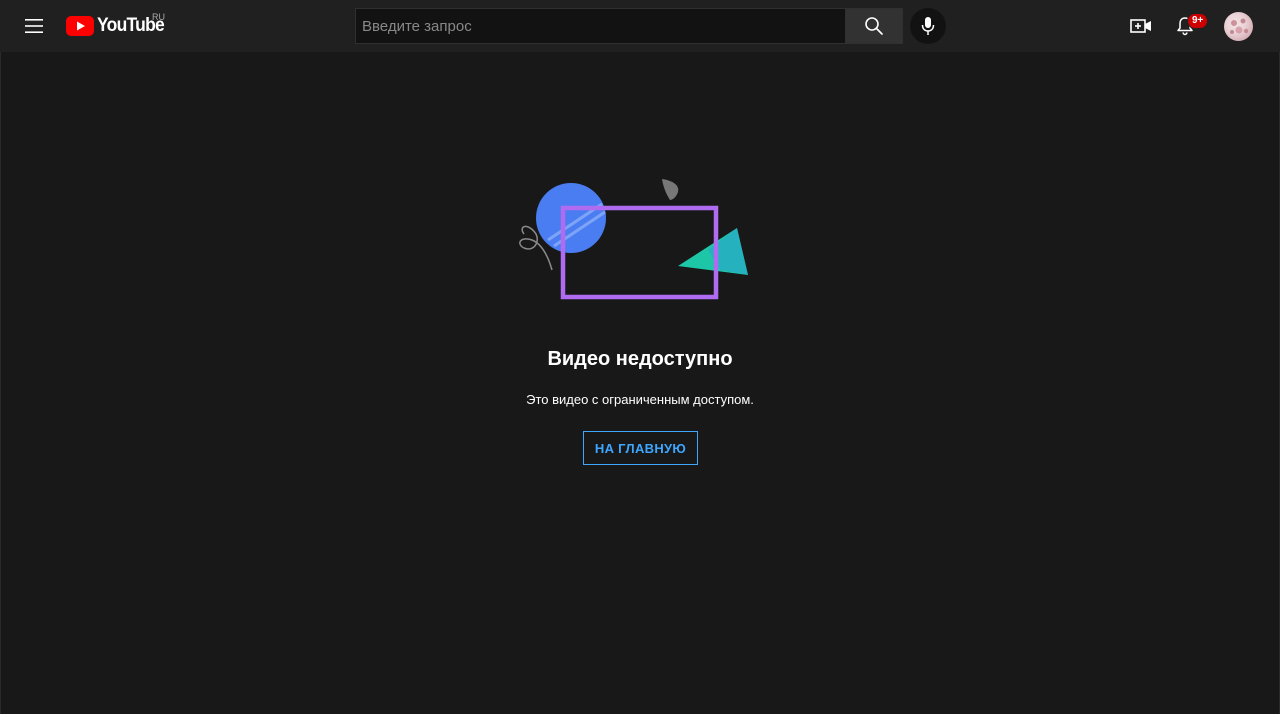 Image resolution: width=1280 pixels, height=714 pixels. What do you see at coordinates (670, 189) in the screenshot?
I see `grey-drop-shape` at bounding box center [670, 189].